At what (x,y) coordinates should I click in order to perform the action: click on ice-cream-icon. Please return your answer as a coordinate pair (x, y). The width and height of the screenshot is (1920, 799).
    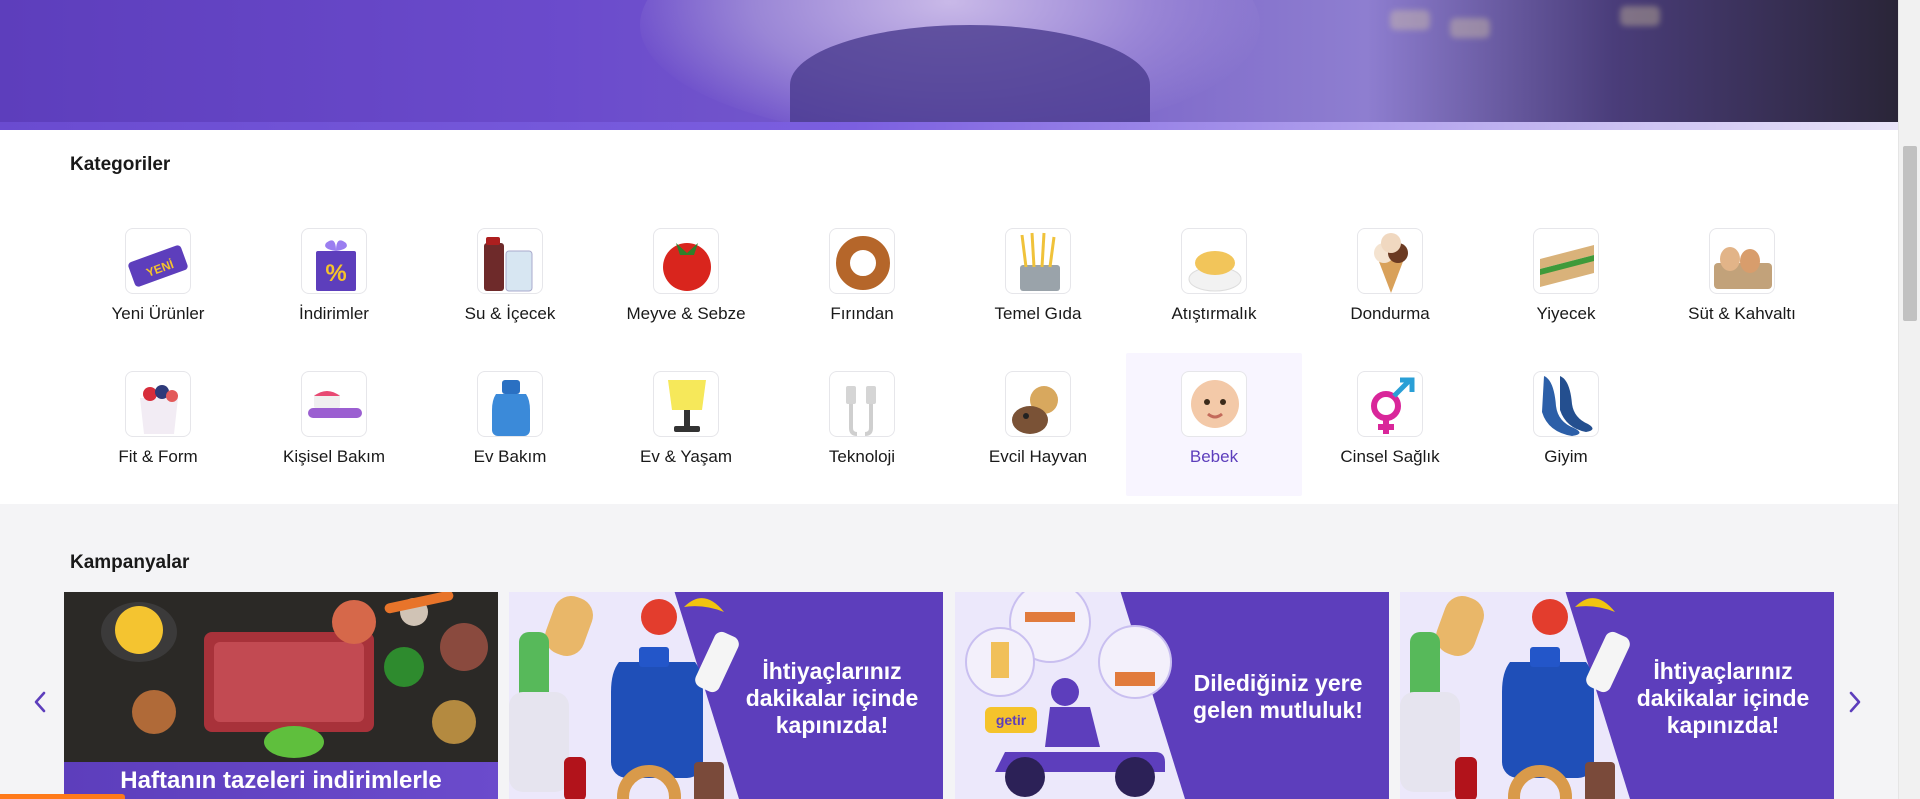
    Looking at the image, I should click on (1390, 261).